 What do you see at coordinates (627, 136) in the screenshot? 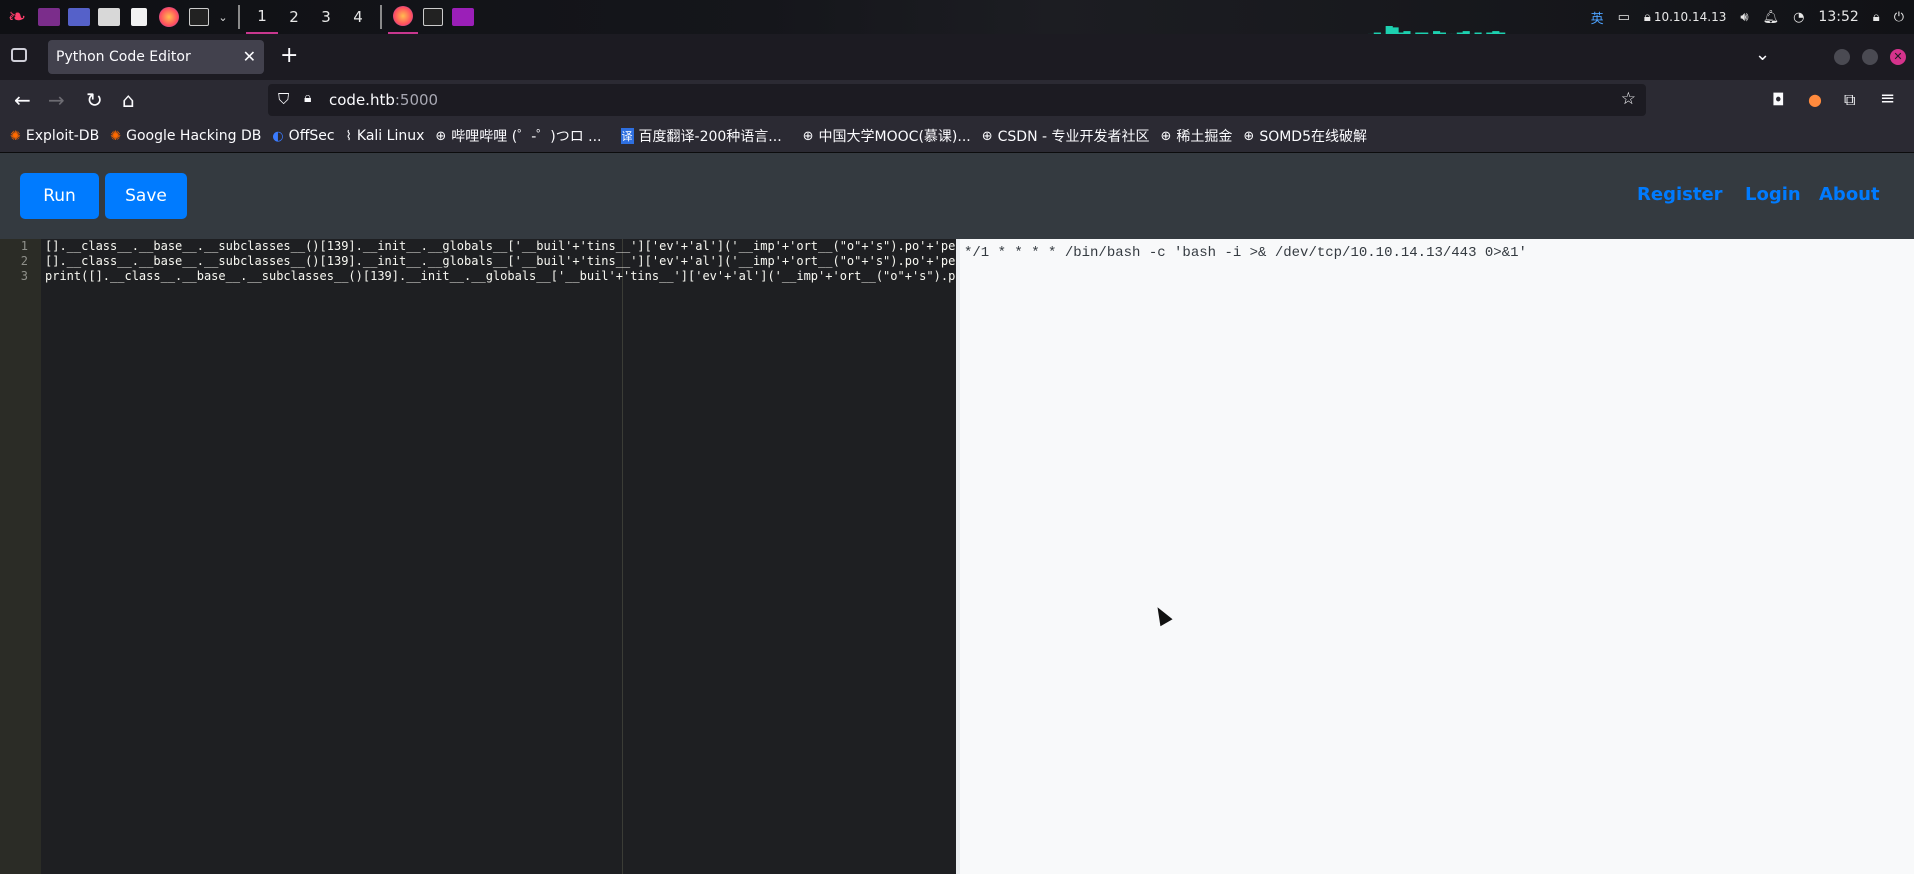
I see `baidu-translate-icon: 译` at bounding box center [627, 136].